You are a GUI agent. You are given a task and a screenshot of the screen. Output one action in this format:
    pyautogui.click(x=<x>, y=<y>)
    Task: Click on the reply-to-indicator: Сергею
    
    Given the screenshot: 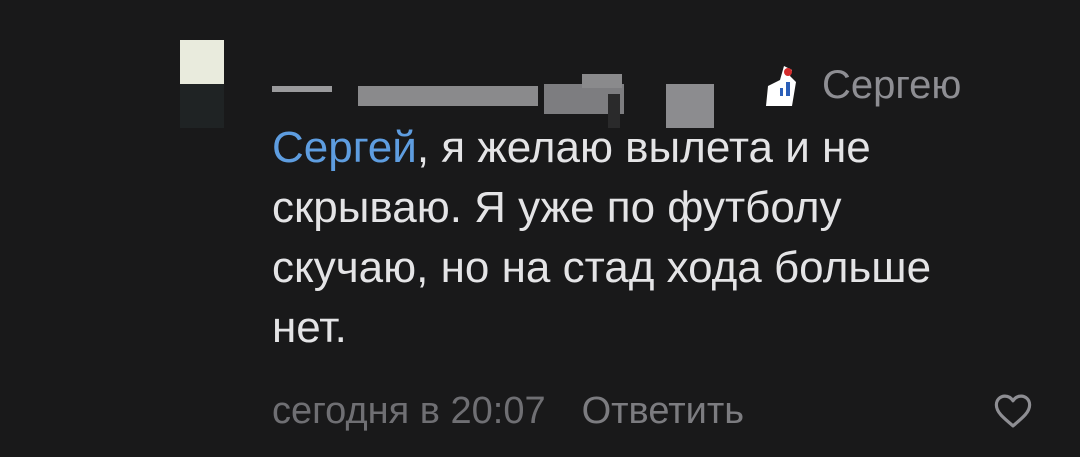 What is the action you would take?
    pyautogui.click(x=861, y=85)
    